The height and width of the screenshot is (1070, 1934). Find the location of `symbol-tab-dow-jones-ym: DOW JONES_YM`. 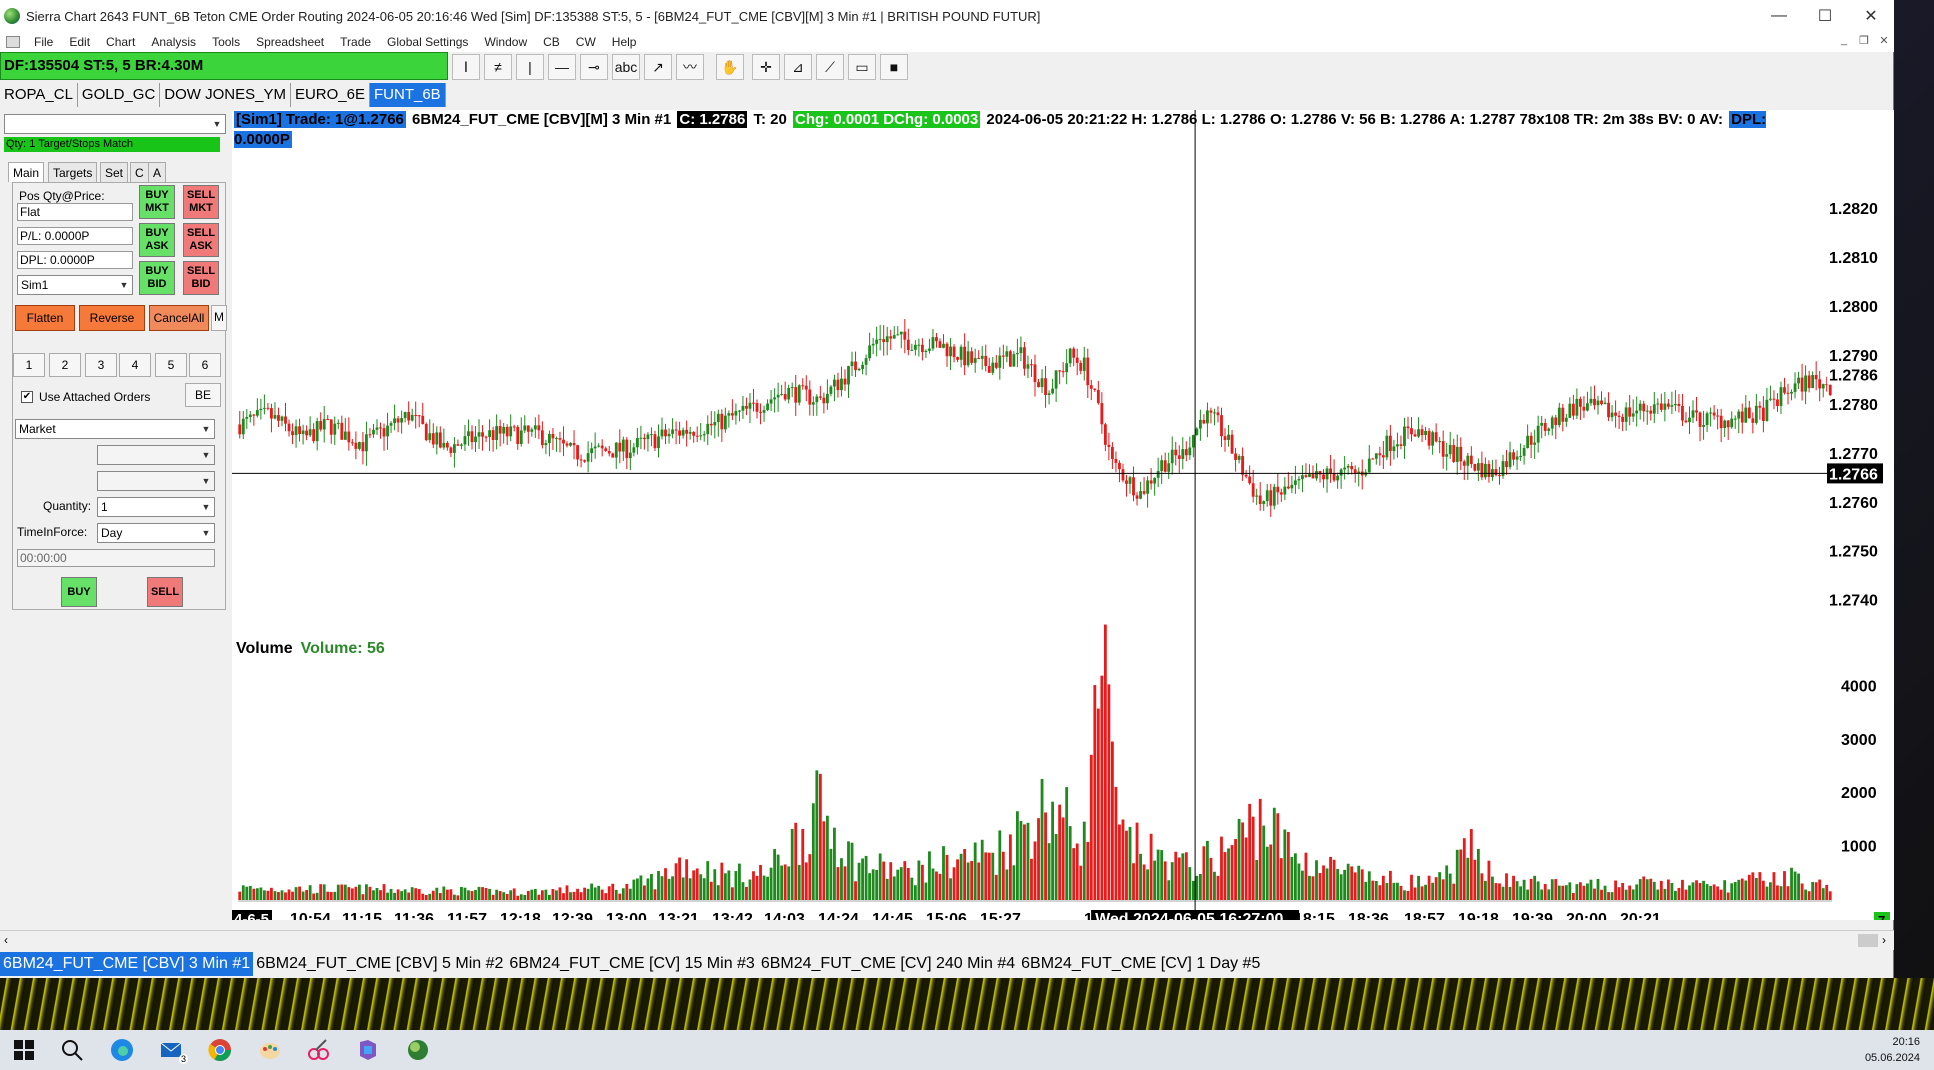

symbol-tab-dow-jones-ym: DOW JONES_YM is located at coordinates (225, 95).